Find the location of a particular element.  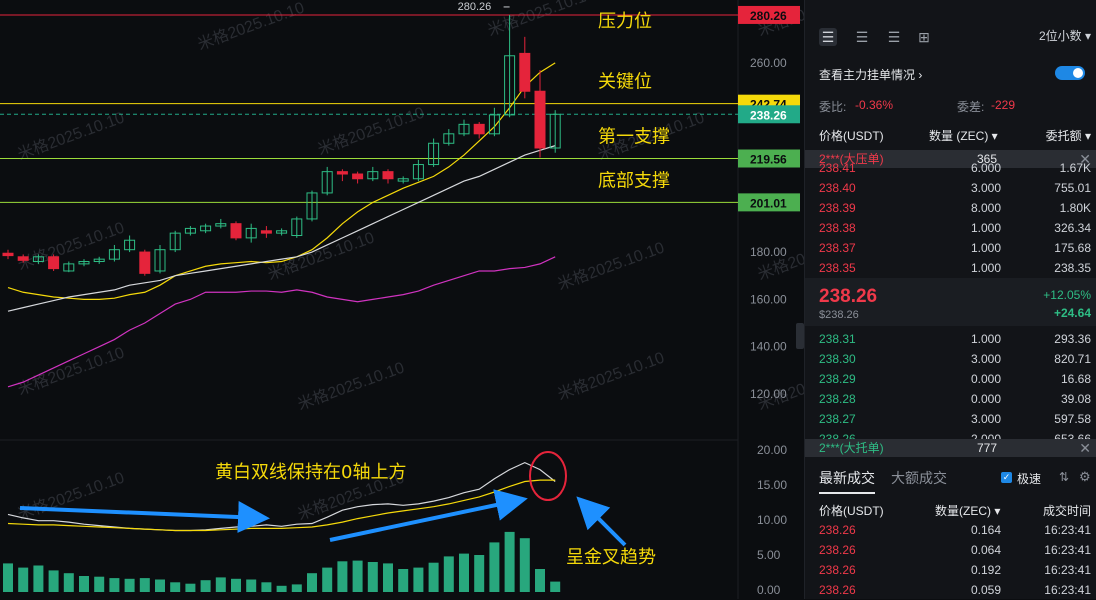

bid-row: 238.28 0.000 39.08 is located at coordinates (950, 399).